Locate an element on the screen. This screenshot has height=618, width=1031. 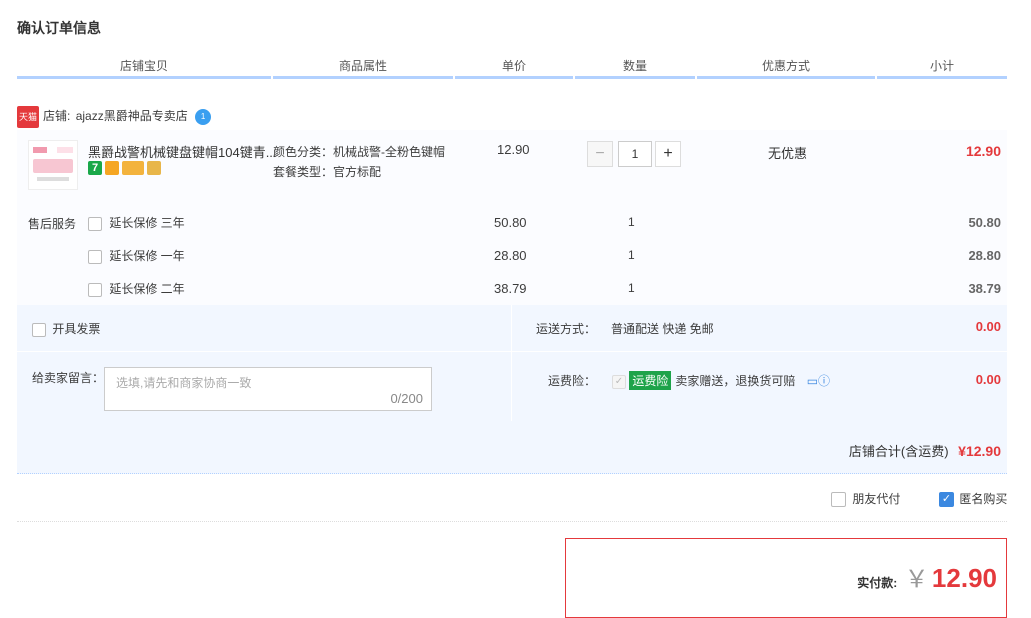
decrease-button: − is located at coordinates (600, 154).